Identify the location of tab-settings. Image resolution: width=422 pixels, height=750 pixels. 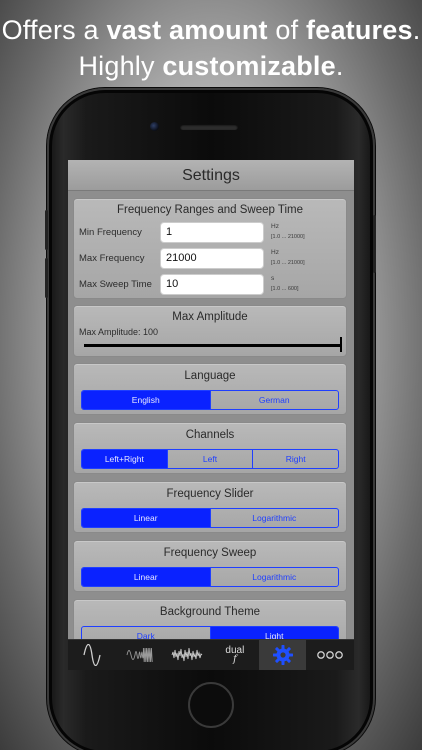
(282, 655).